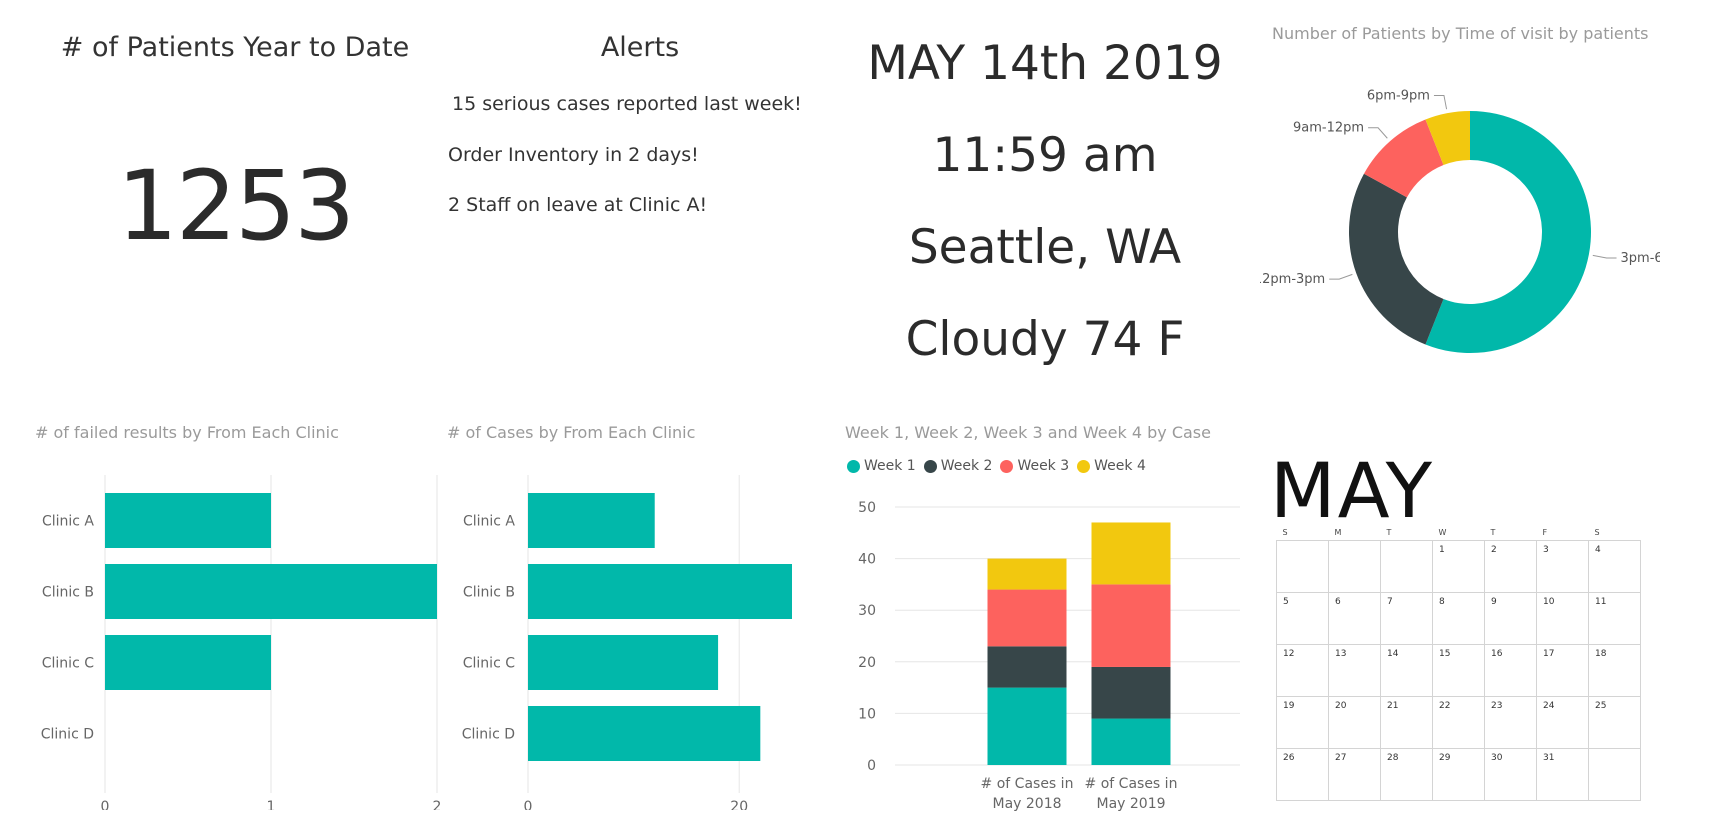  I want to click on calendar-day-cell: 8, so click(1458, 618).